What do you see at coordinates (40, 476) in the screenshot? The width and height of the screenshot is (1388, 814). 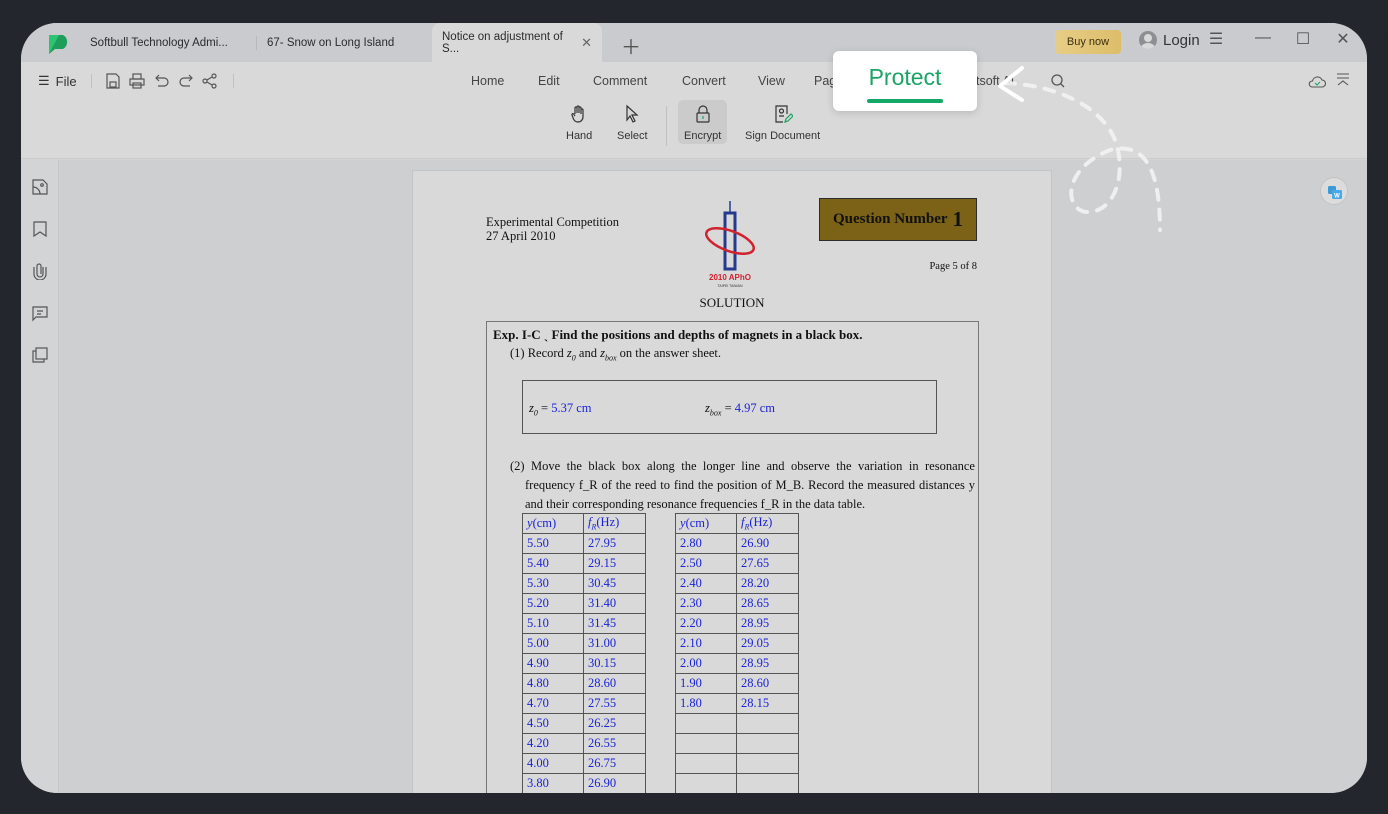 I see `left-sidebar` at bounding box center [40, 476].